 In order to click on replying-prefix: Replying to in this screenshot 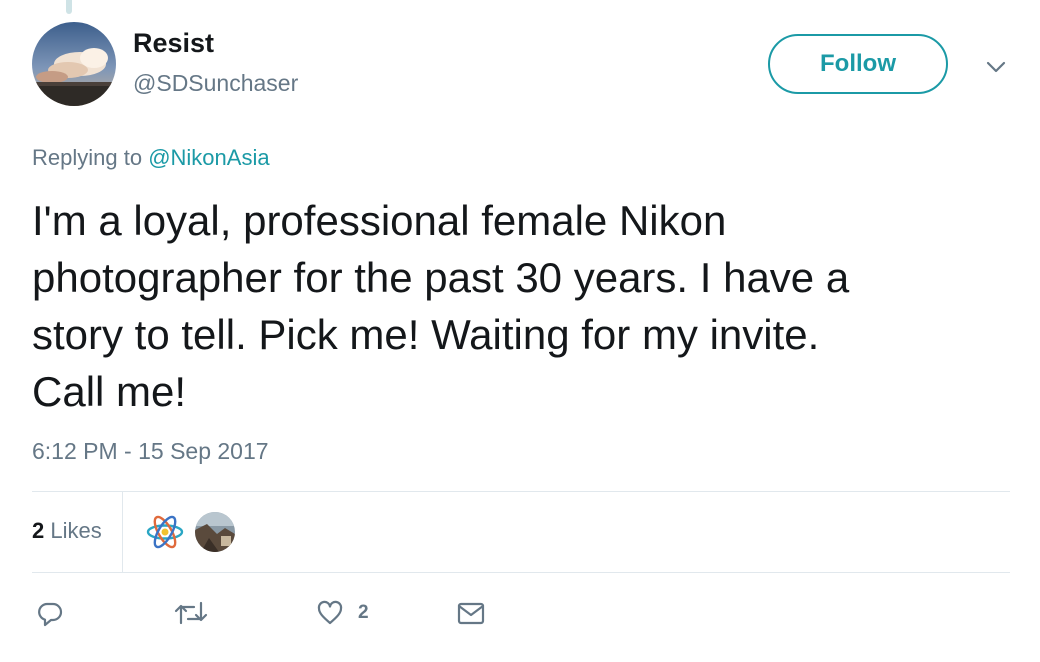, I will do `click(87, 157)`.